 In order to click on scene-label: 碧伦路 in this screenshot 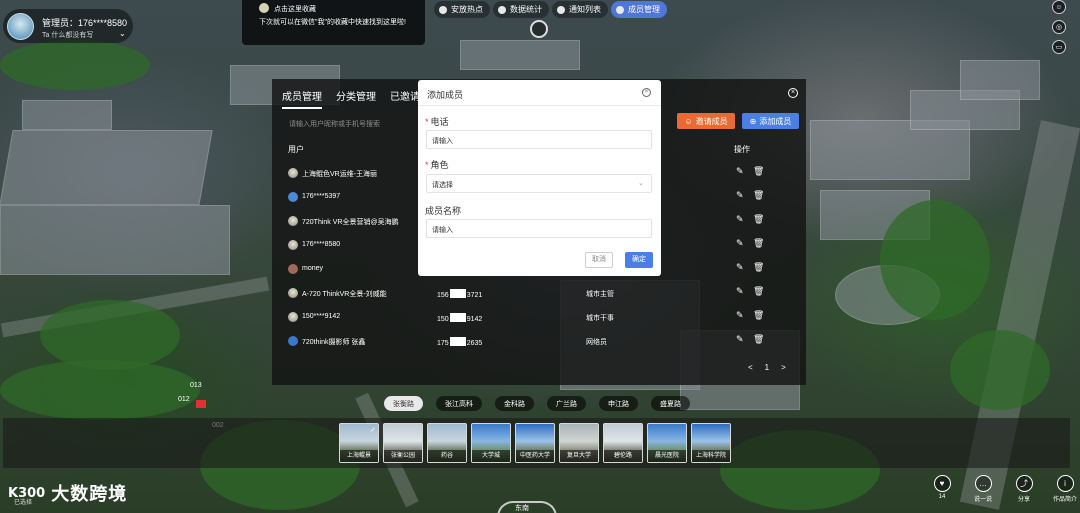, I will do `click(623, 456)`.